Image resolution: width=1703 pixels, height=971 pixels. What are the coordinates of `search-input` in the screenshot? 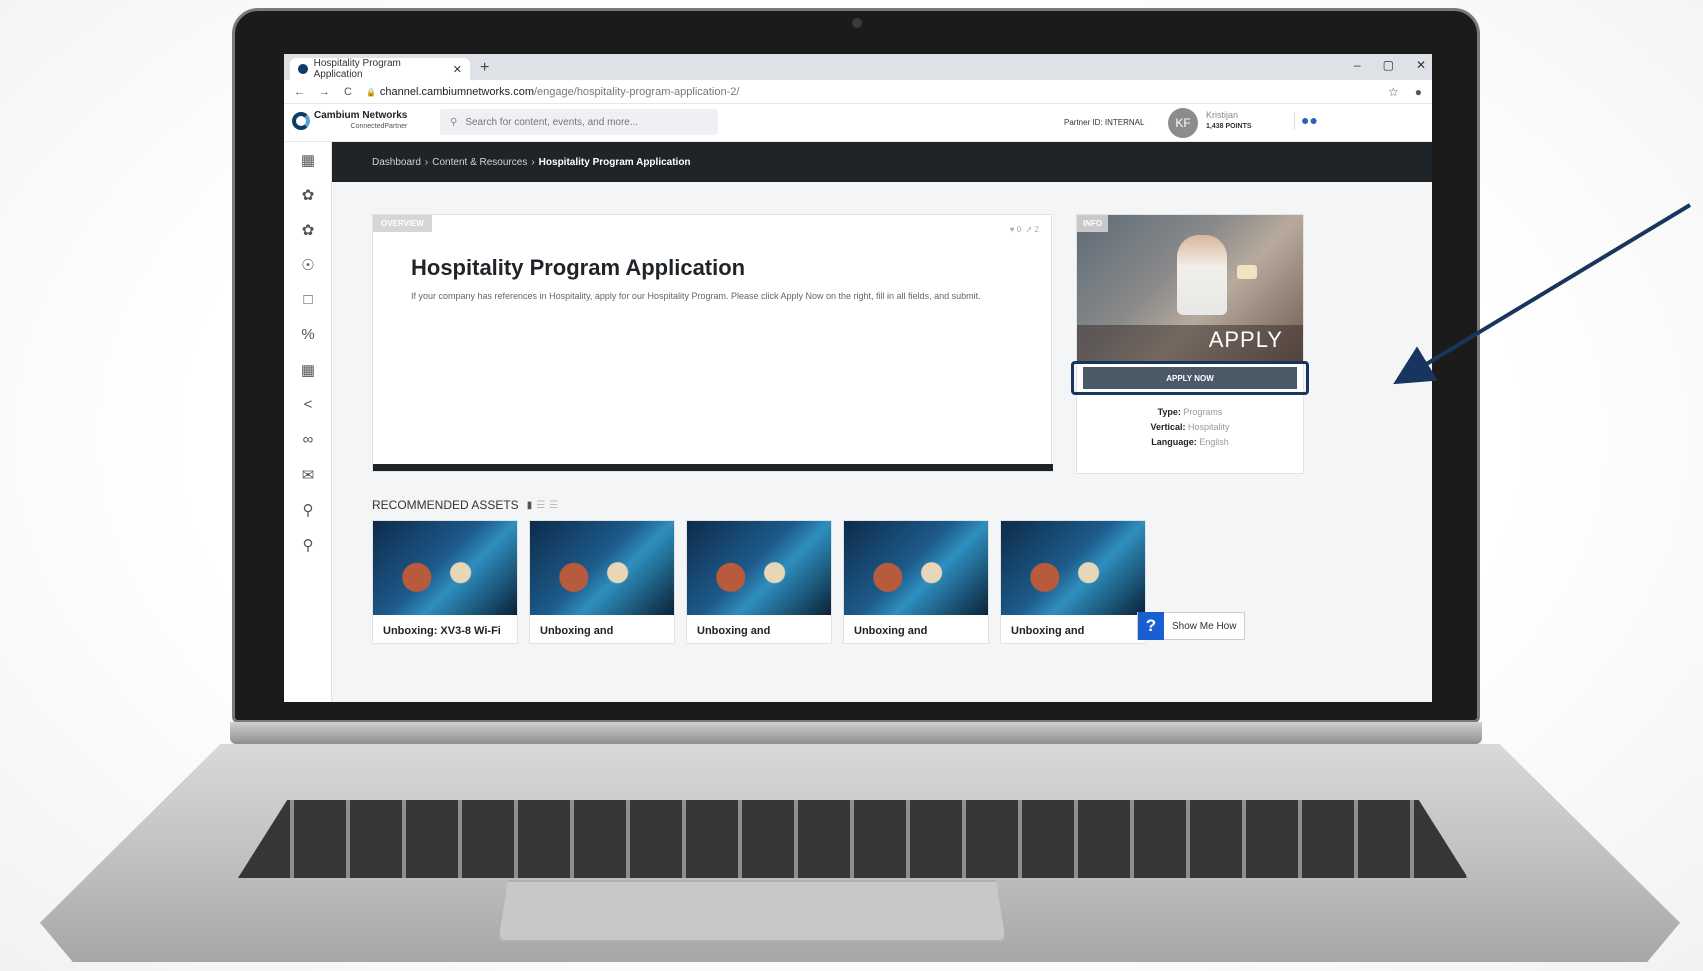 It's located at (580, 122).